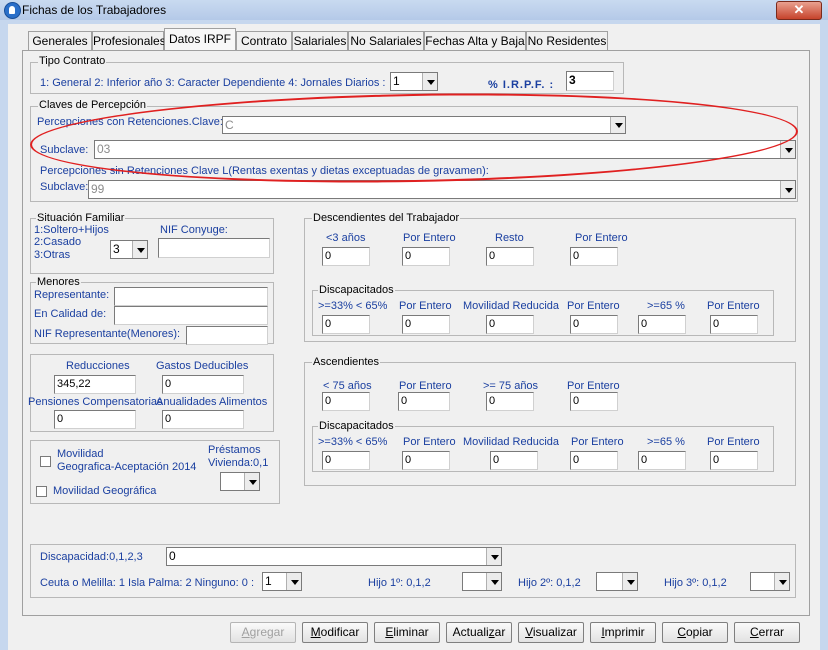 The image size is (828, 650). I want to click on descendientes-title: Descendientes del Trabajador, so click(386, 218).